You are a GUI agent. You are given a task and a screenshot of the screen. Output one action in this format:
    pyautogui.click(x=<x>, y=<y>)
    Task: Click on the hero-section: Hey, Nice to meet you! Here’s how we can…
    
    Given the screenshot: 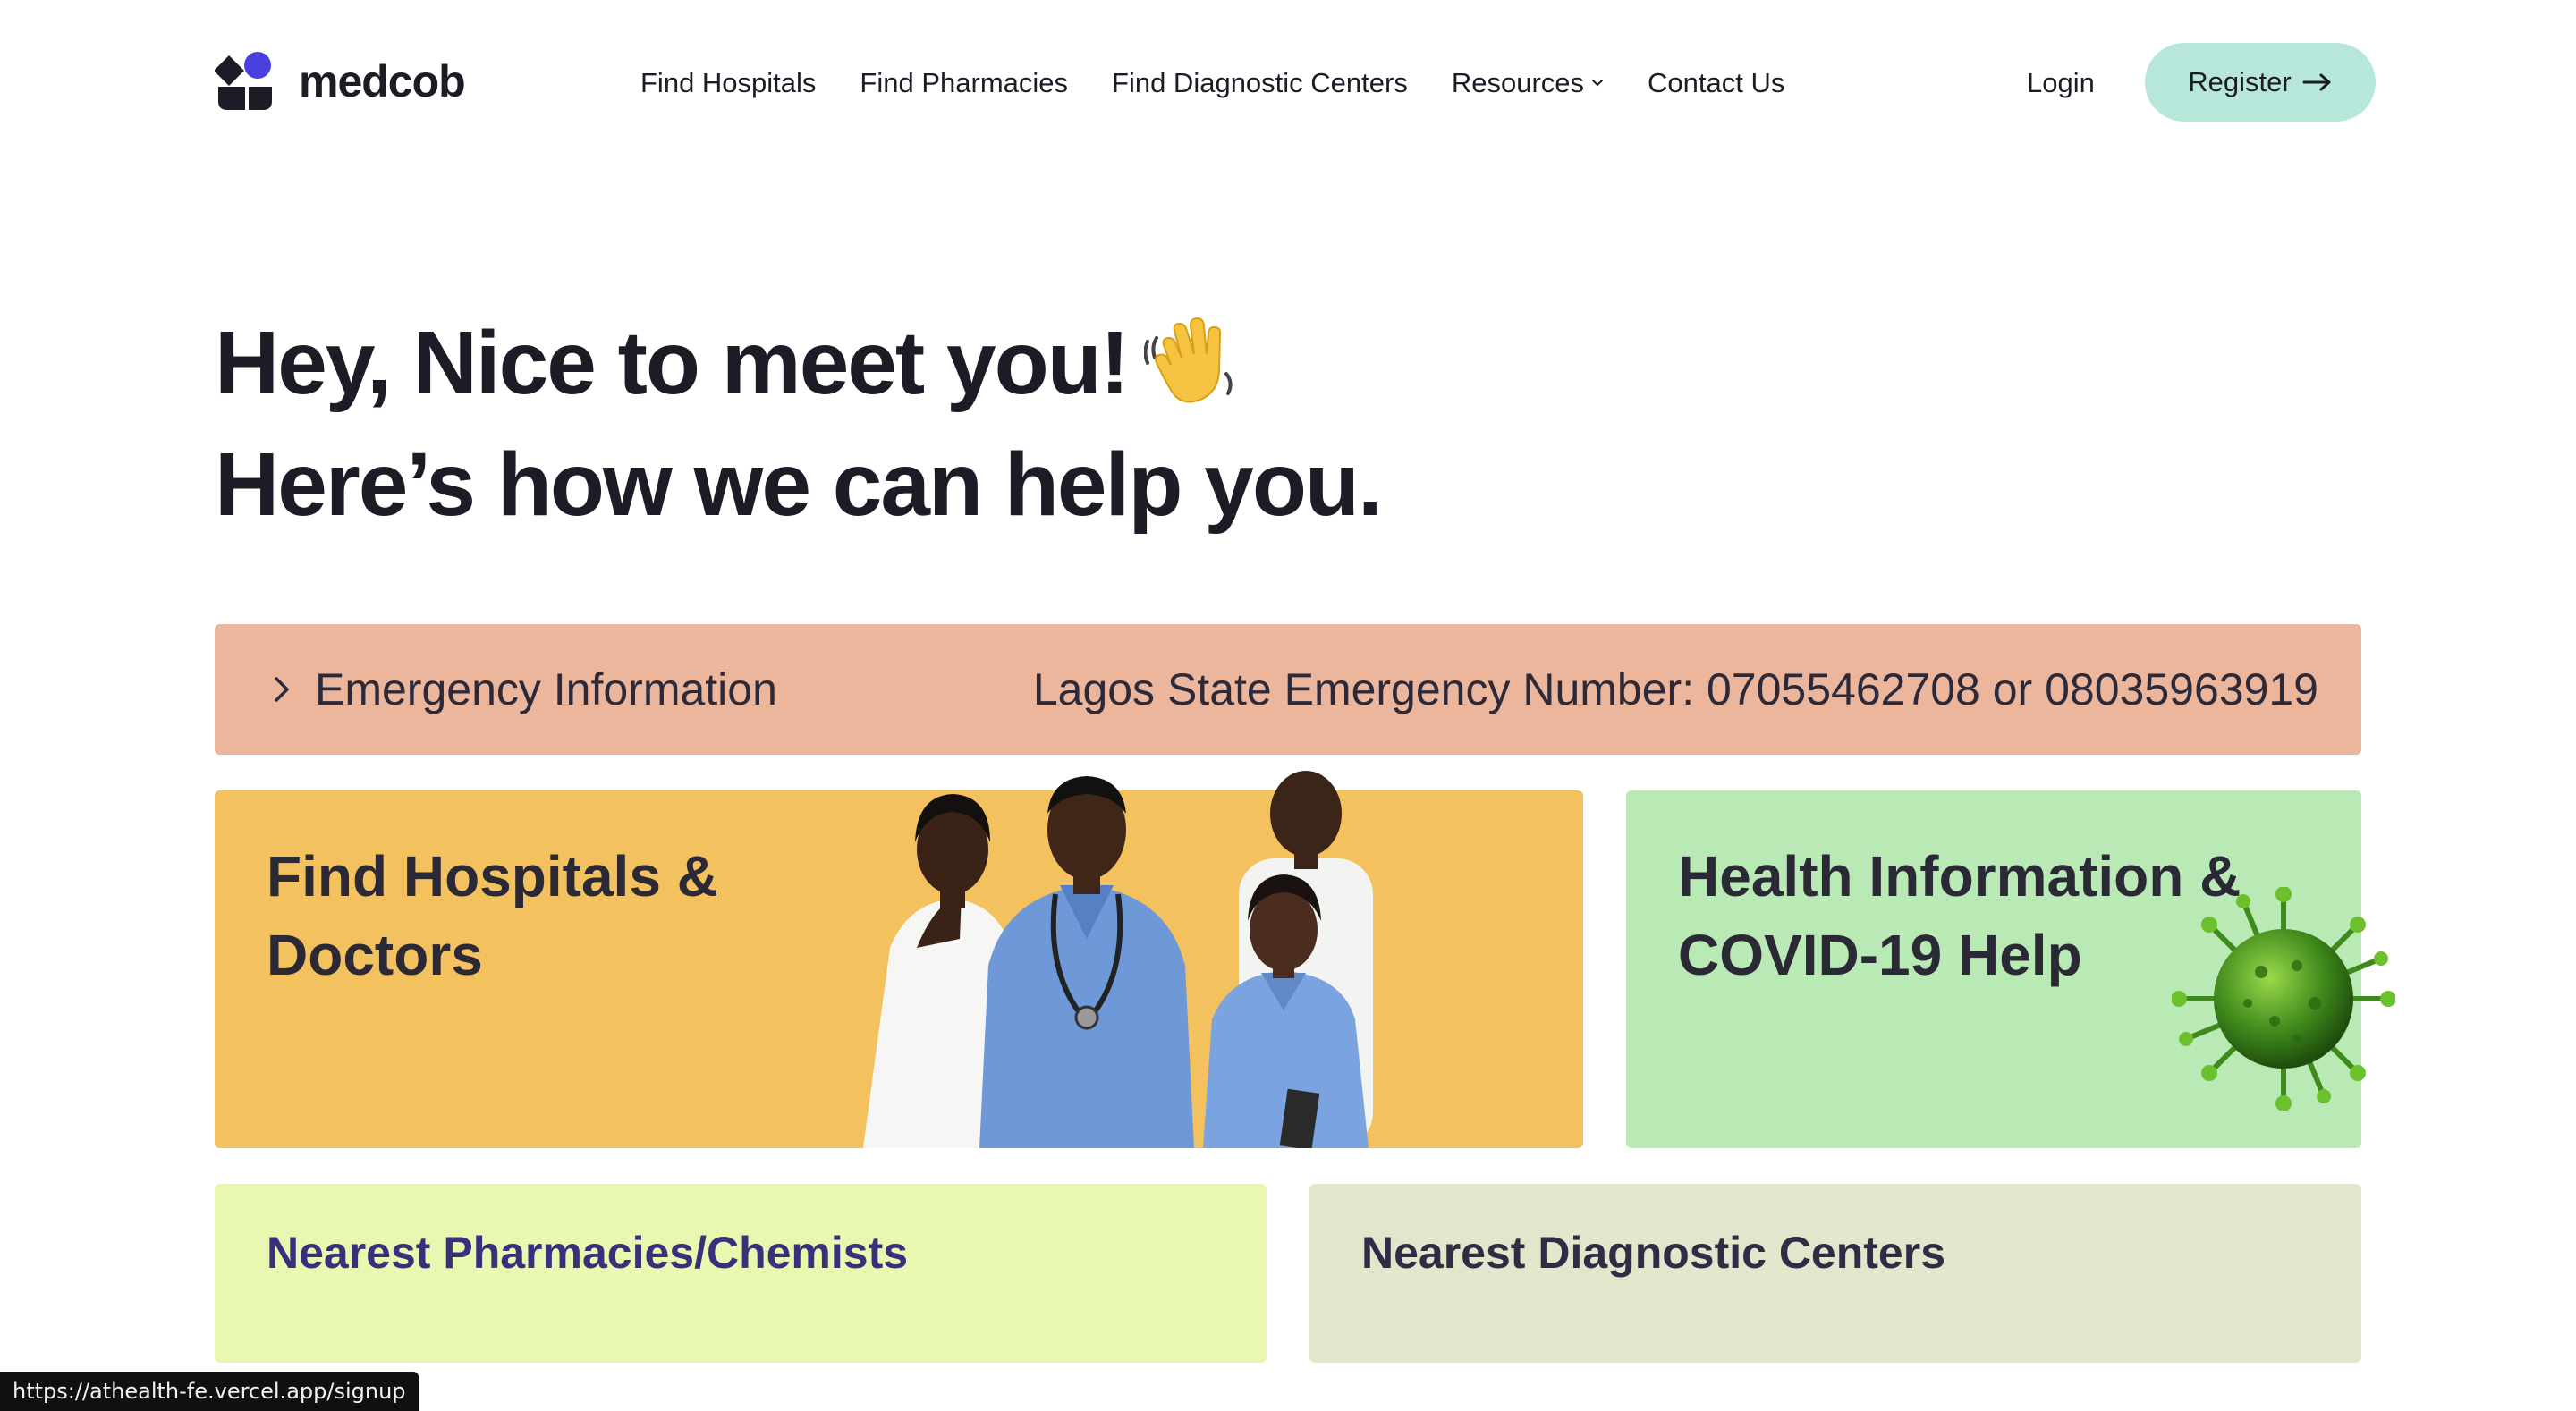 What is the action you would take?
    pyautogui.click(x=841, y=423)
    